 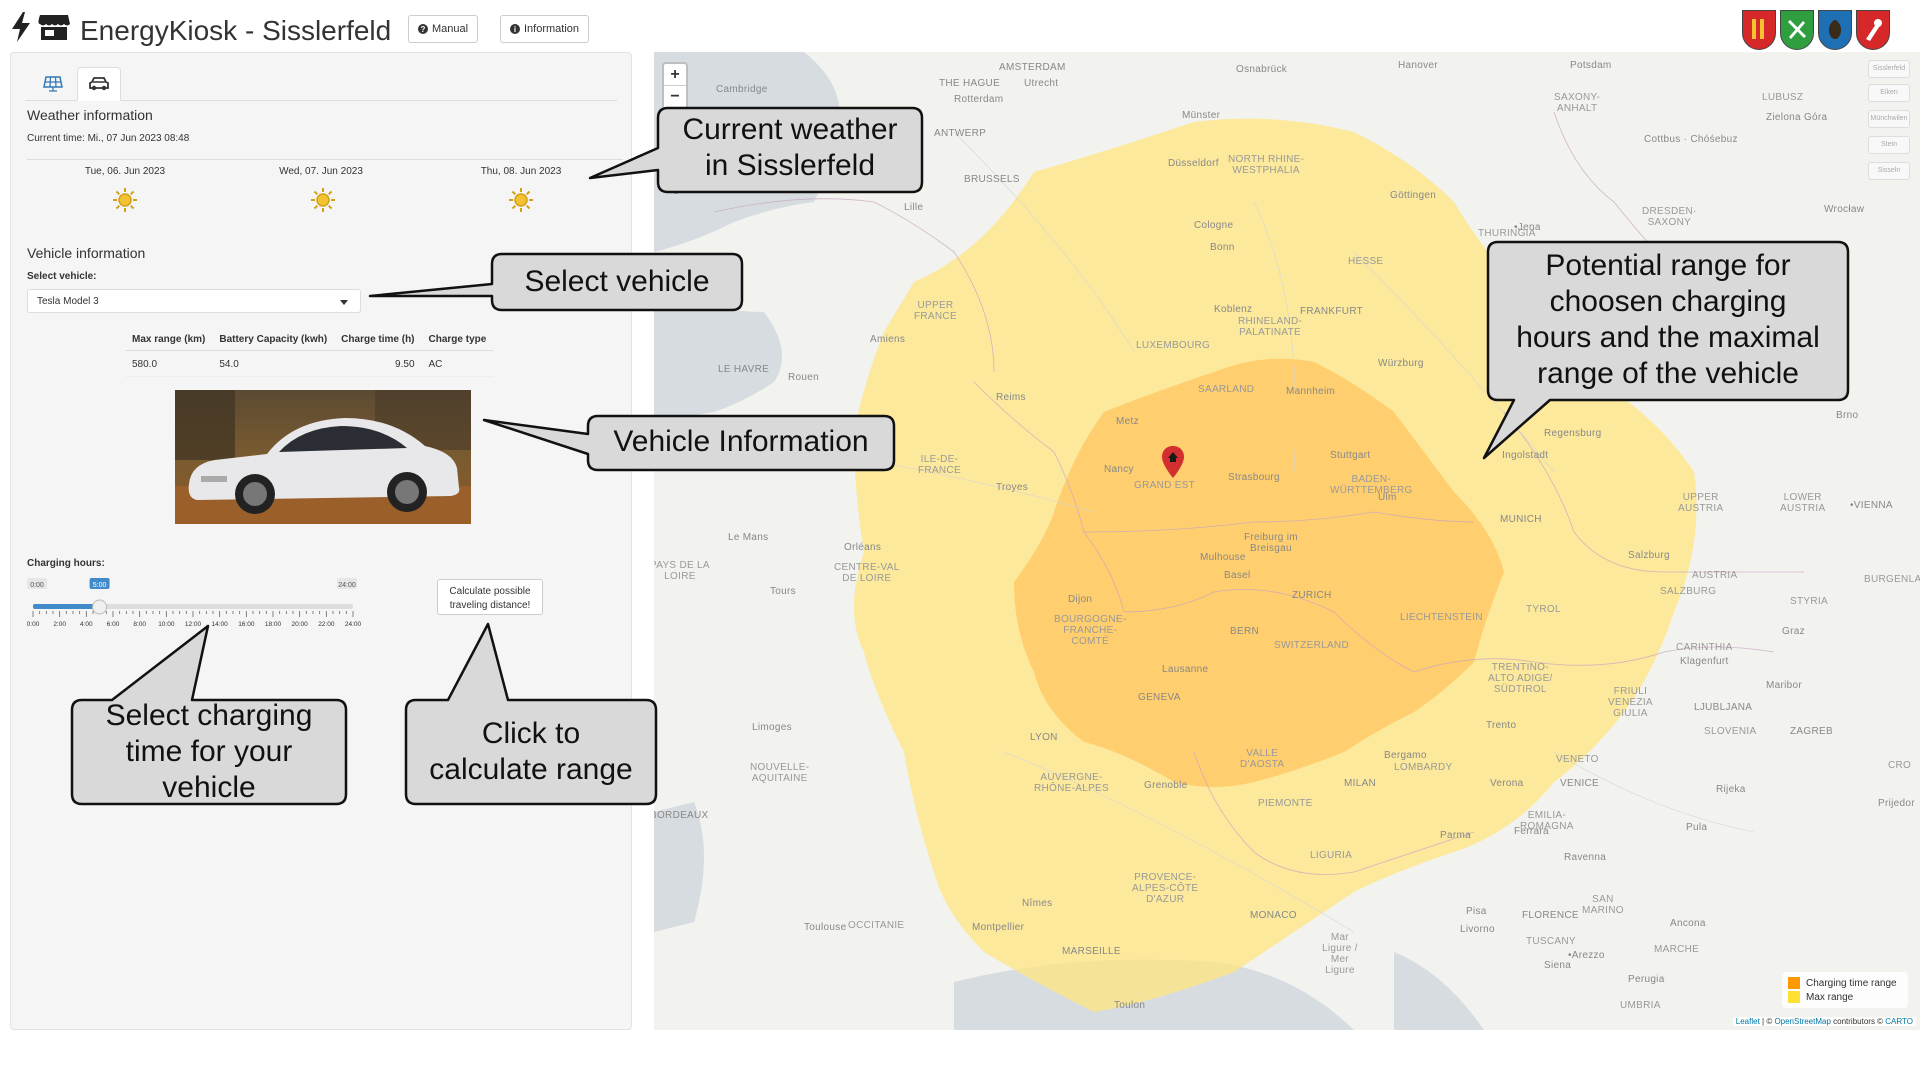 What do you see at coordinates (194, 301) in the screenshot?
I see `vehicle-select: Tesla Model 3` at bounding box center [194, 301].